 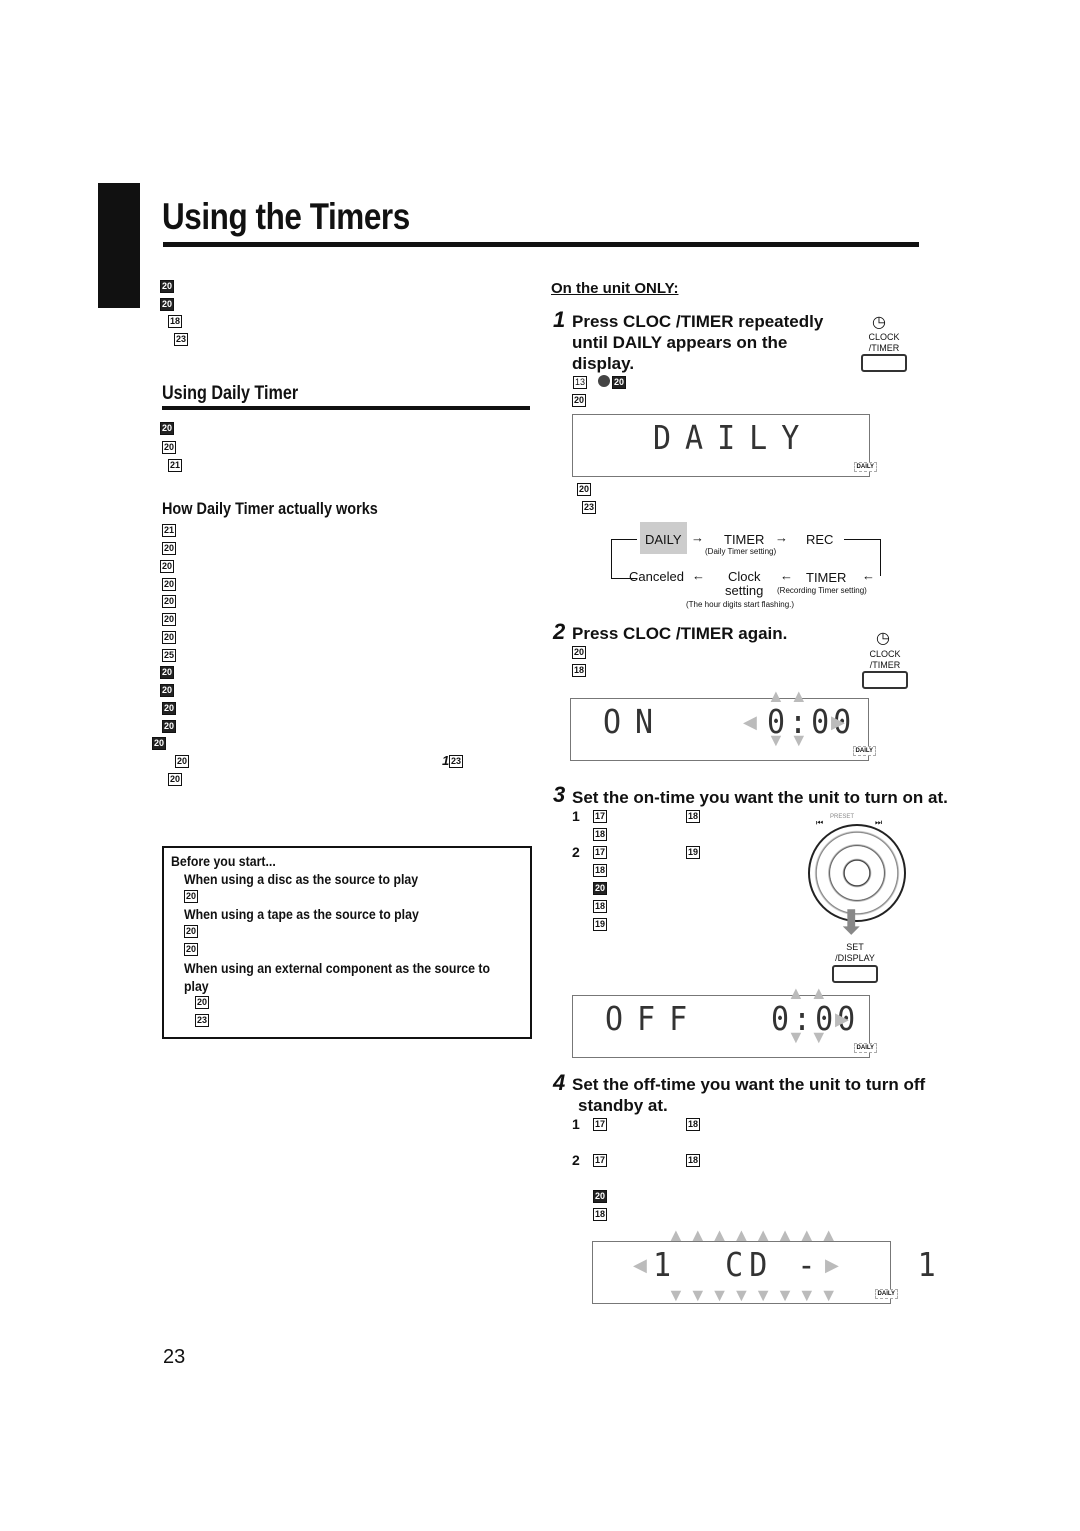 I want to click on flow-note: (Daily Timer setting), so click(x=741, y=551).